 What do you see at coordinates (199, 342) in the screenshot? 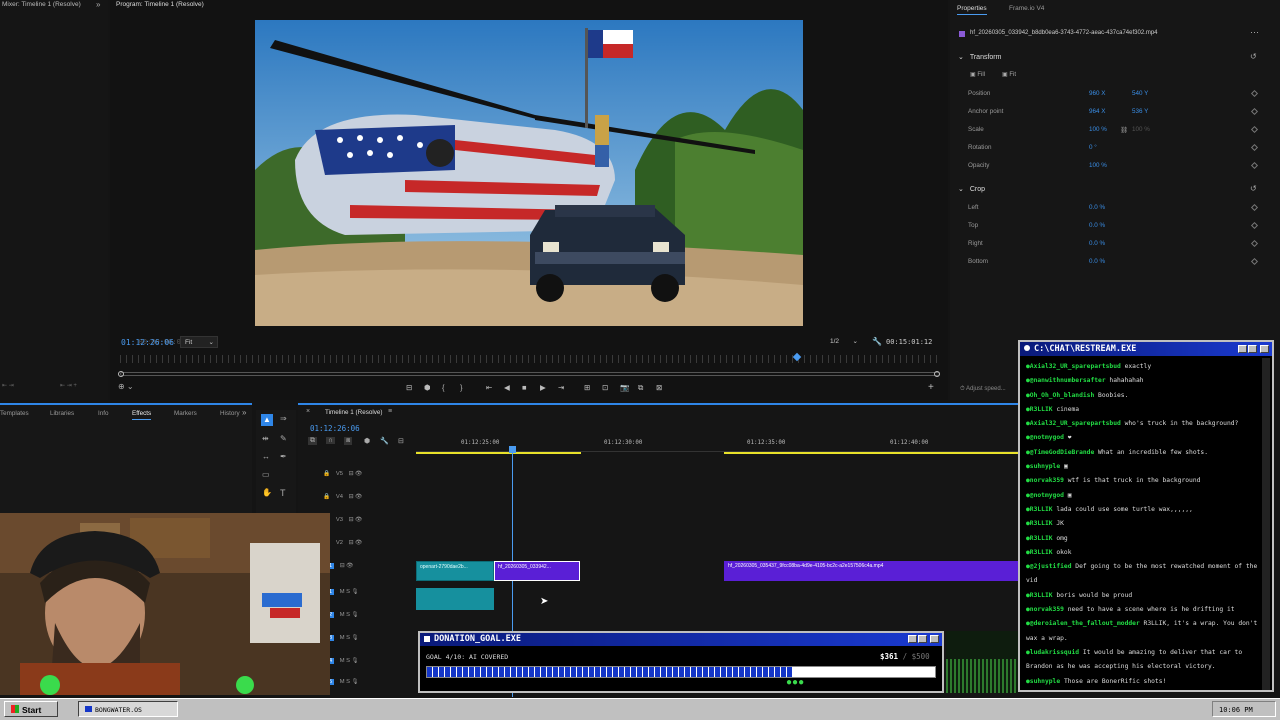
I see `fit-dropdown: Fit ⌄` at bounding box center [199, 342].